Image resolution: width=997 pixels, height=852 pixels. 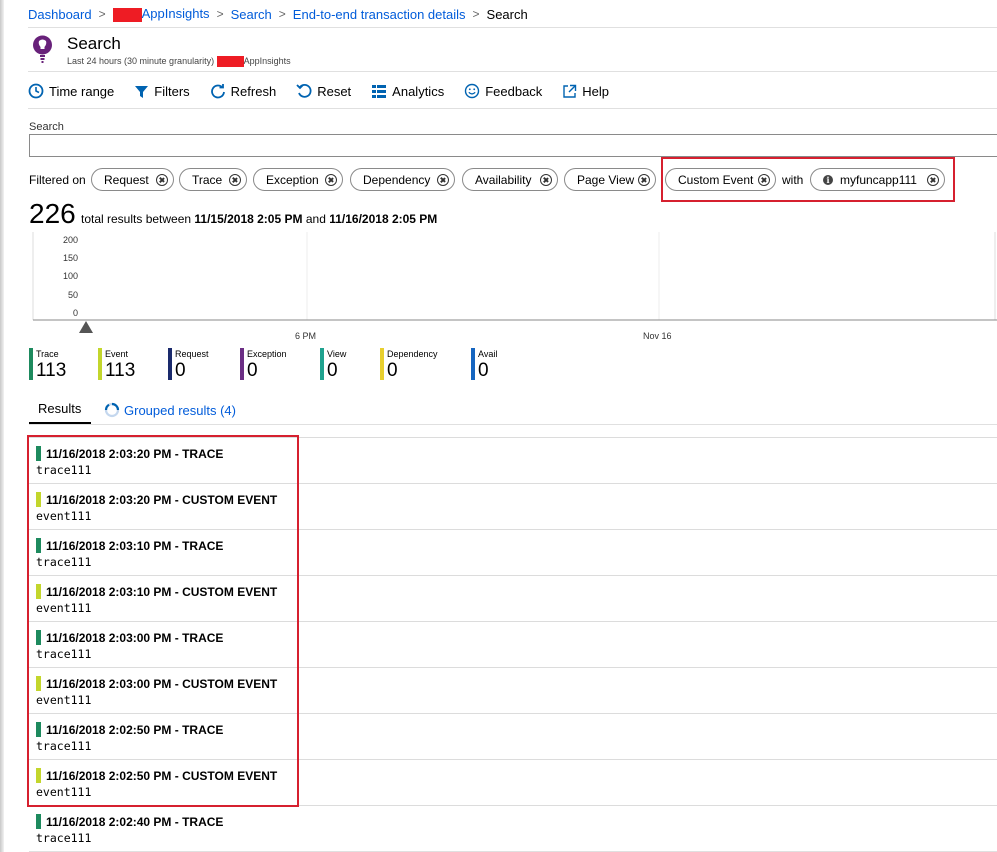 I want to click on x-tick-nov16: Nov 16, so click(x=657, y=336).